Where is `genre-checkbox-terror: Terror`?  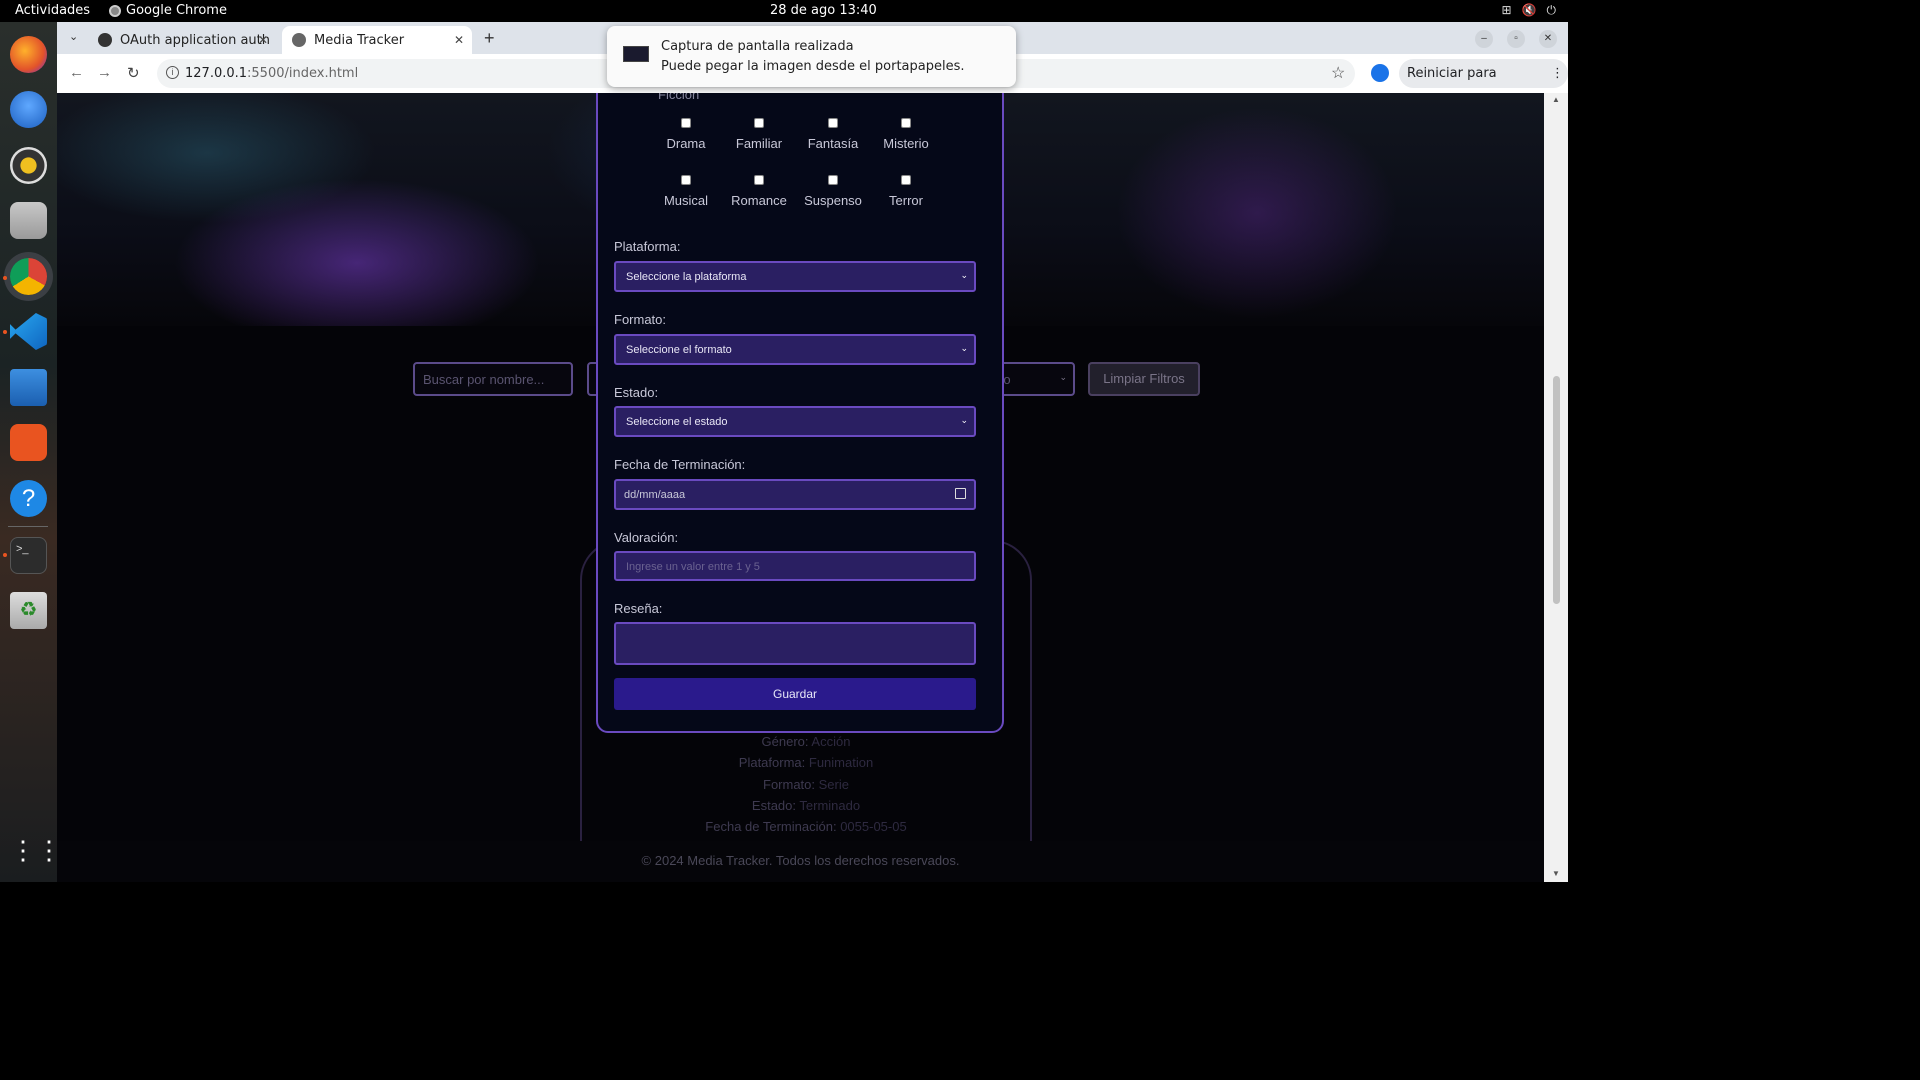 genre-checkbox-terror: Terror is located at coordinates (906, 191).